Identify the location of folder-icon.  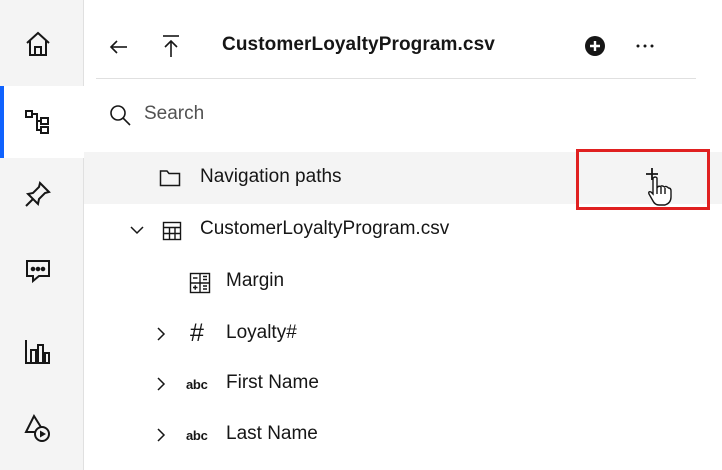
(170, 178).